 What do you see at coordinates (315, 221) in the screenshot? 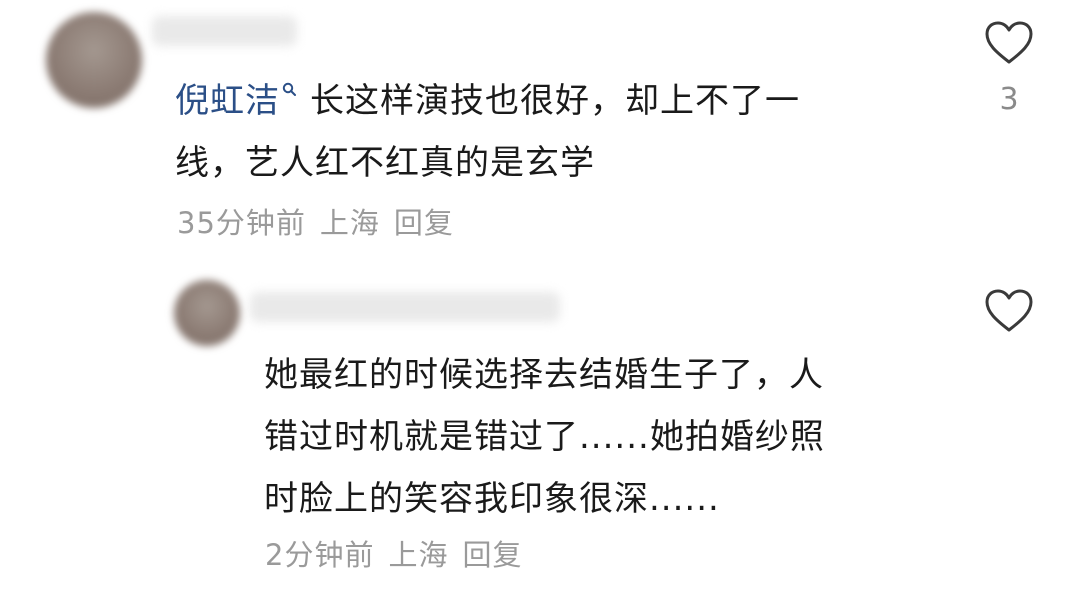
I see `comment-meta: 35分钟前 上海 回复` at bounding box center [315, 221].